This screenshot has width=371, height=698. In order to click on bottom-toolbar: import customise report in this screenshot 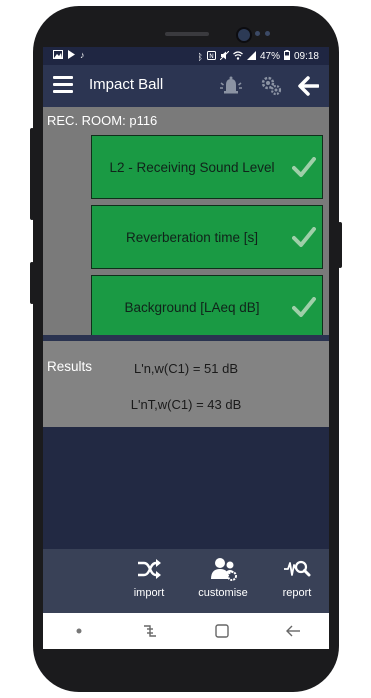, I will do `click(186, 581)`.